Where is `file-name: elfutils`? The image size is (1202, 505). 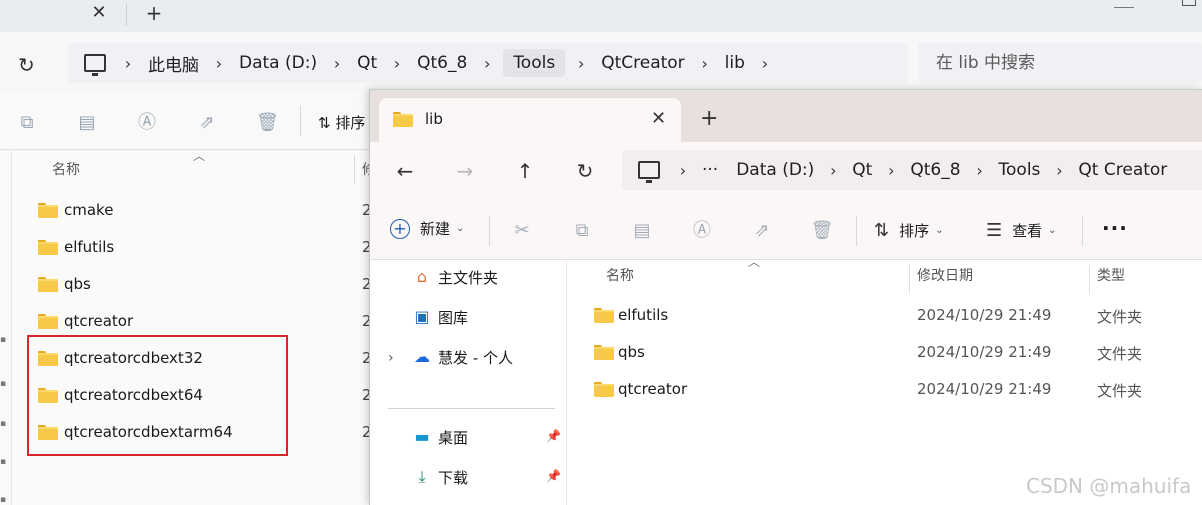
file-name: elfutils is located at coordinates (643, 315).